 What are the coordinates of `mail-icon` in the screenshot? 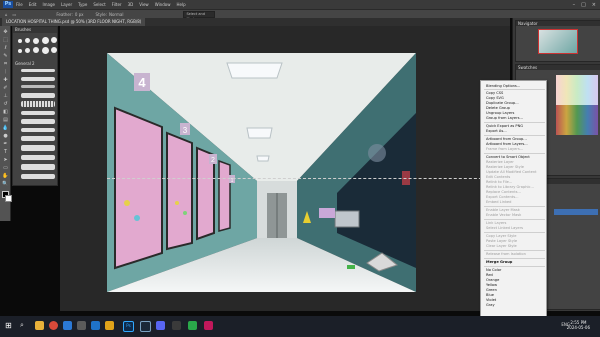 It's located at (95, 325).